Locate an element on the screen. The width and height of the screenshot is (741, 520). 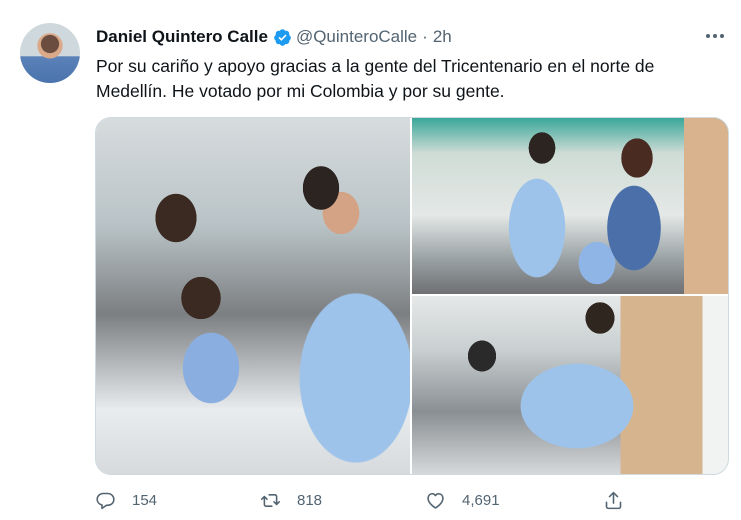
photo-voting-booth is located at coordinates (570, 385).